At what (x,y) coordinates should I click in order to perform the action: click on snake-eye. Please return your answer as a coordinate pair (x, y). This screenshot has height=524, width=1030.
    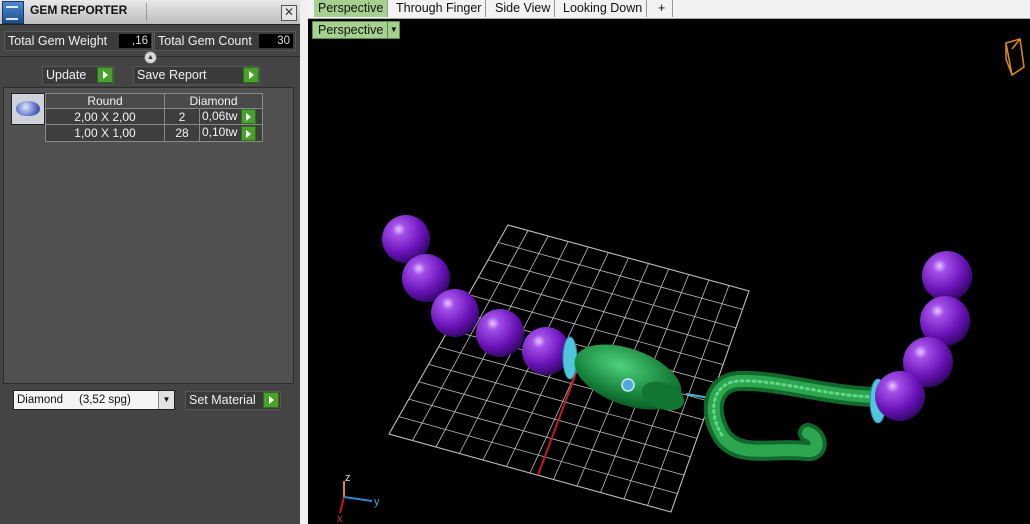
    Looking at the image, I should click on (628, 385).